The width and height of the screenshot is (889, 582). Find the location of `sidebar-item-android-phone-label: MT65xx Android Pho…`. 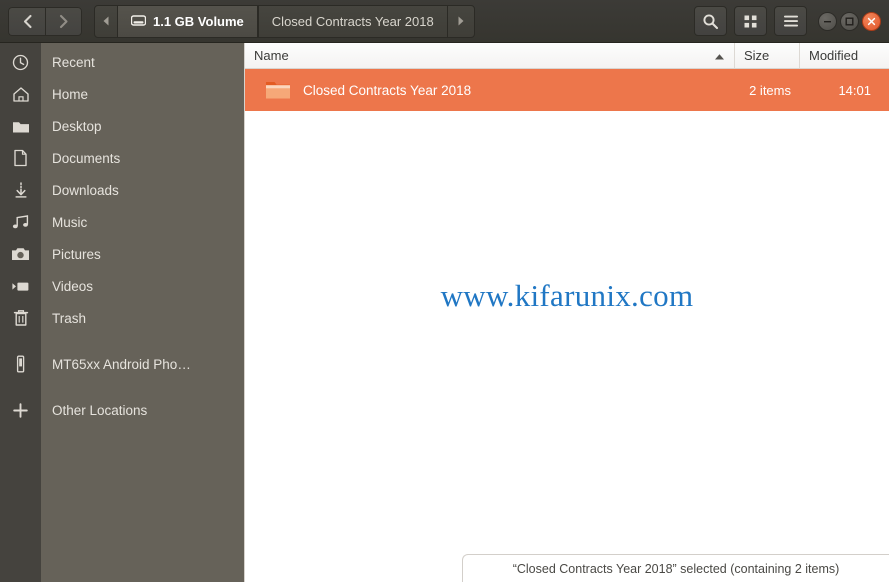

sidebar-item-android-phone-label: MT65xx Android Pho… is located at coordinates (121, 364).